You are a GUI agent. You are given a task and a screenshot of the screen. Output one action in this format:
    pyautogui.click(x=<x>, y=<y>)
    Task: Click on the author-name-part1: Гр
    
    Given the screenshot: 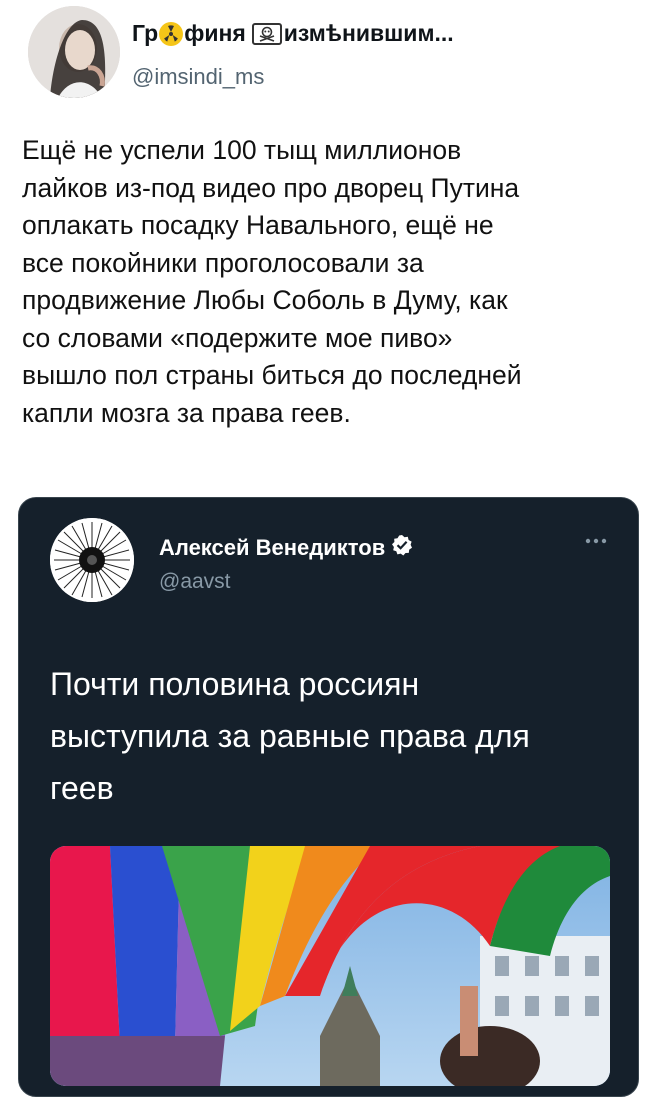 What is the action you would take?
    pyautogui.click(x=145, y=33)
    